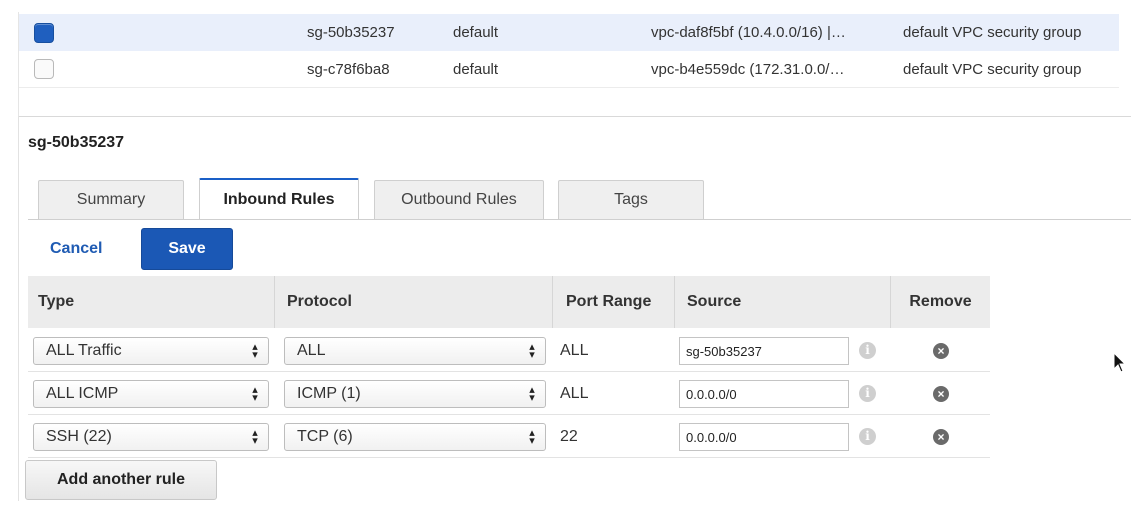 Image resolution: width=1131 pixels, height=508 pixels. What do you see at coordinates (351, 32) in the screenshot?
I see `group-id: sg-50b35237` at bounding box center [351, 32].